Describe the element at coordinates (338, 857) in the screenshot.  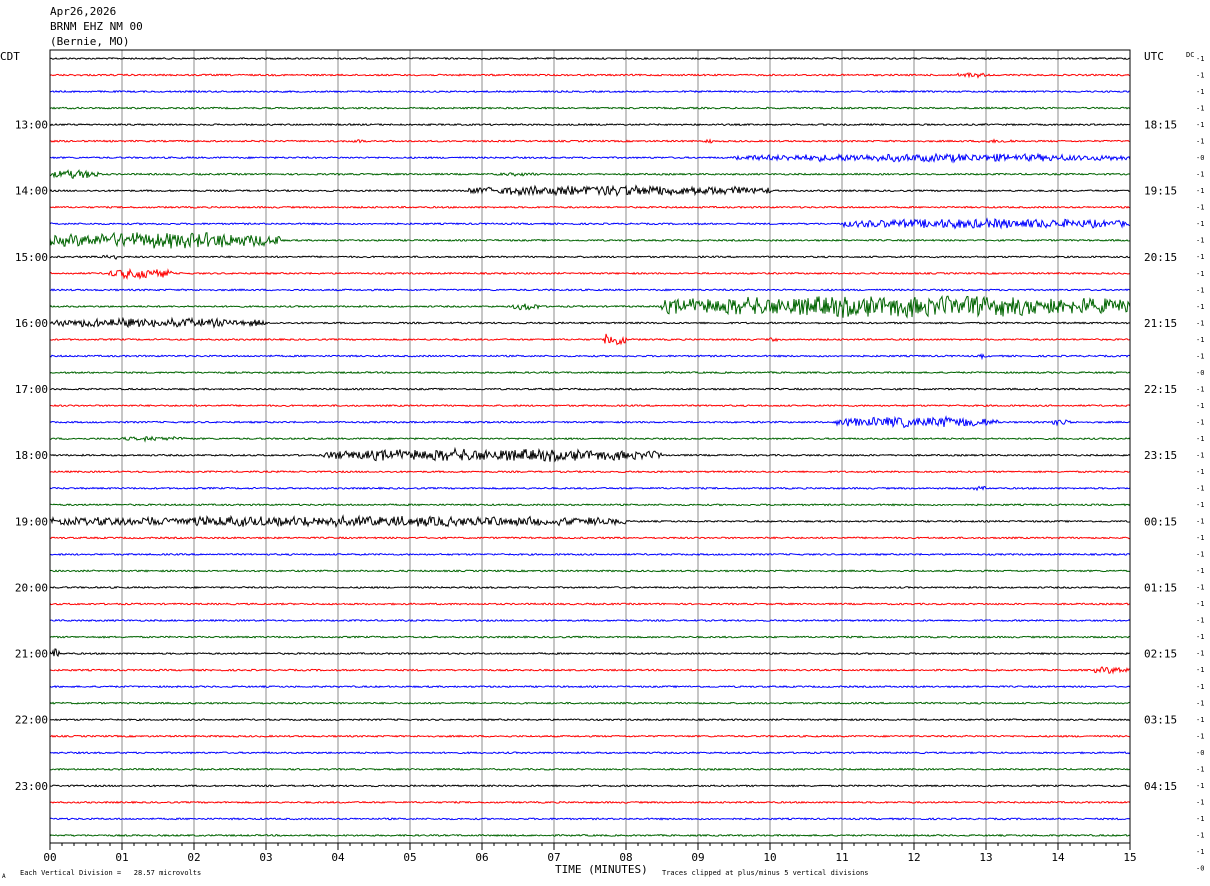
I see `x-tick-label: 04` at that location.